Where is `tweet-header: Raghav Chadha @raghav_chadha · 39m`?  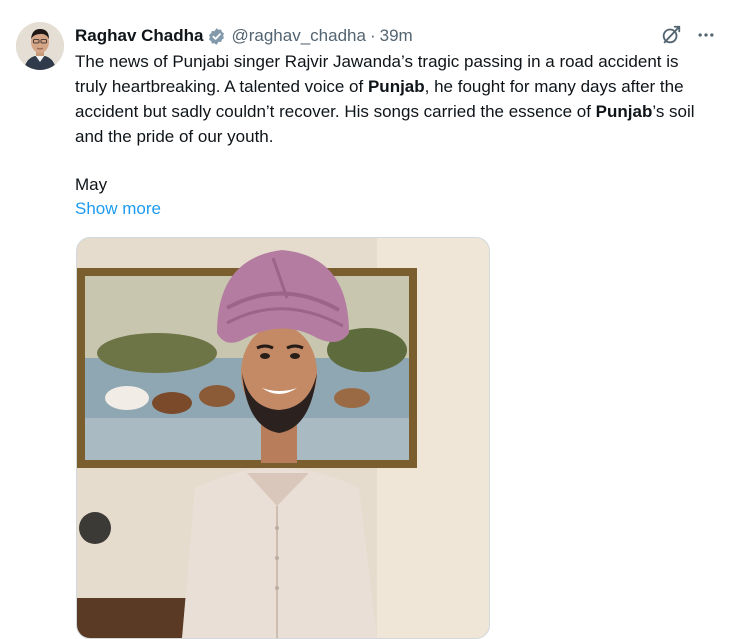
tweet-header: Raghav Chadha @raghav_chadha · 39m is located at coordinates (395, 36).